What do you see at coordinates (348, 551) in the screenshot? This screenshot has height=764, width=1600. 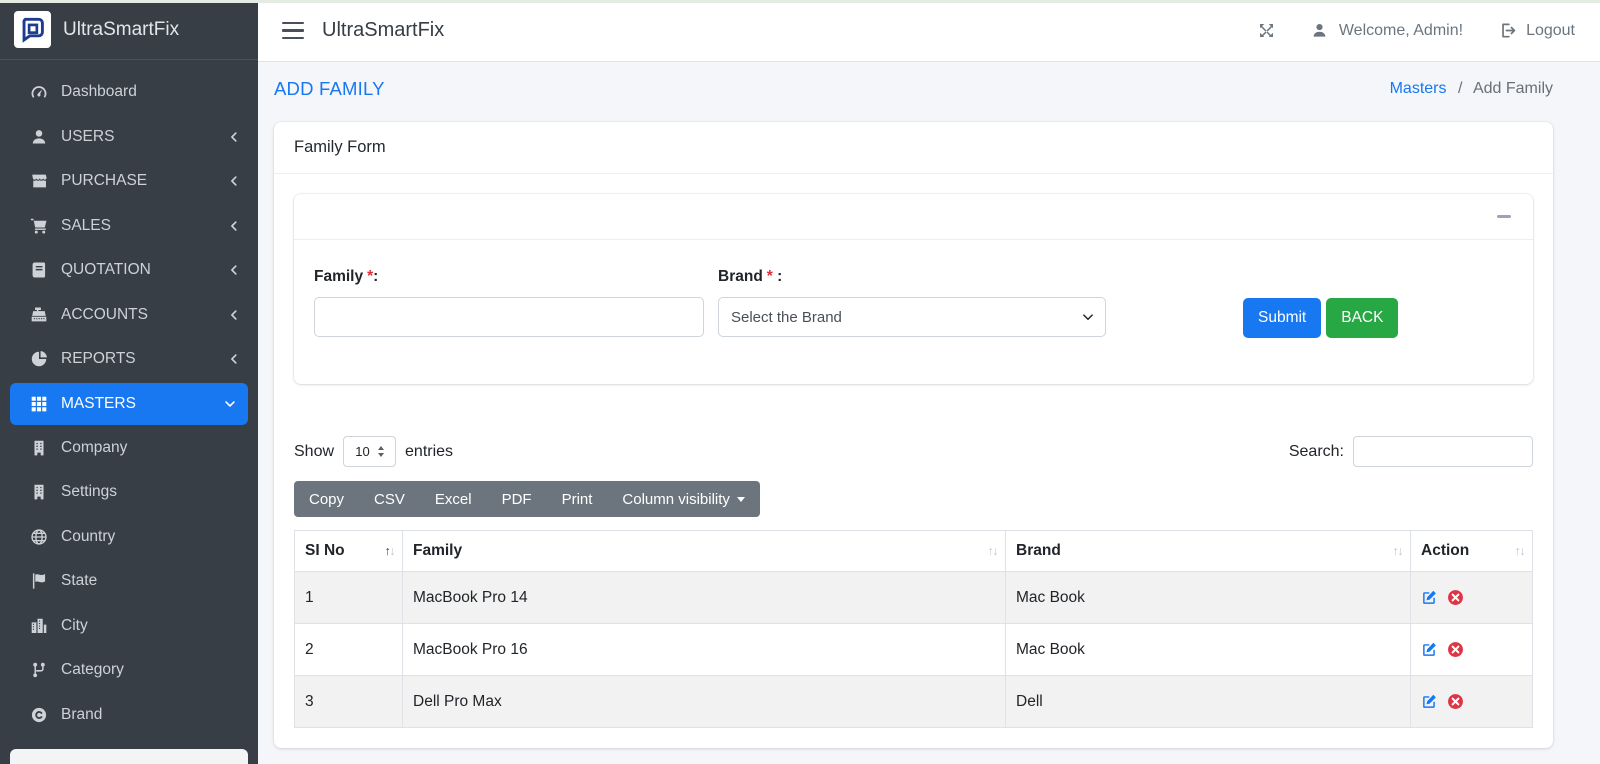 I see `column-header-si-no: SI No ↑↓` at bounding box center [348, 551].